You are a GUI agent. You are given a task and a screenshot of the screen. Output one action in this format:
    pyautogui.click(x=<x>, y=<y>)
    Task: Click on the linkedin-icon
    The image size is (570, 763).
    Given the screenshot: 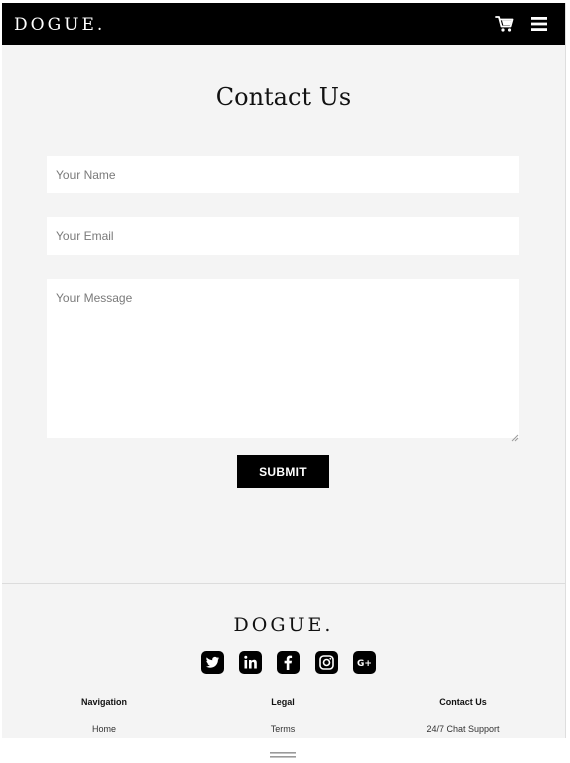 What is the action you would take?
    pyautogui.click(x=250, y=662)
    